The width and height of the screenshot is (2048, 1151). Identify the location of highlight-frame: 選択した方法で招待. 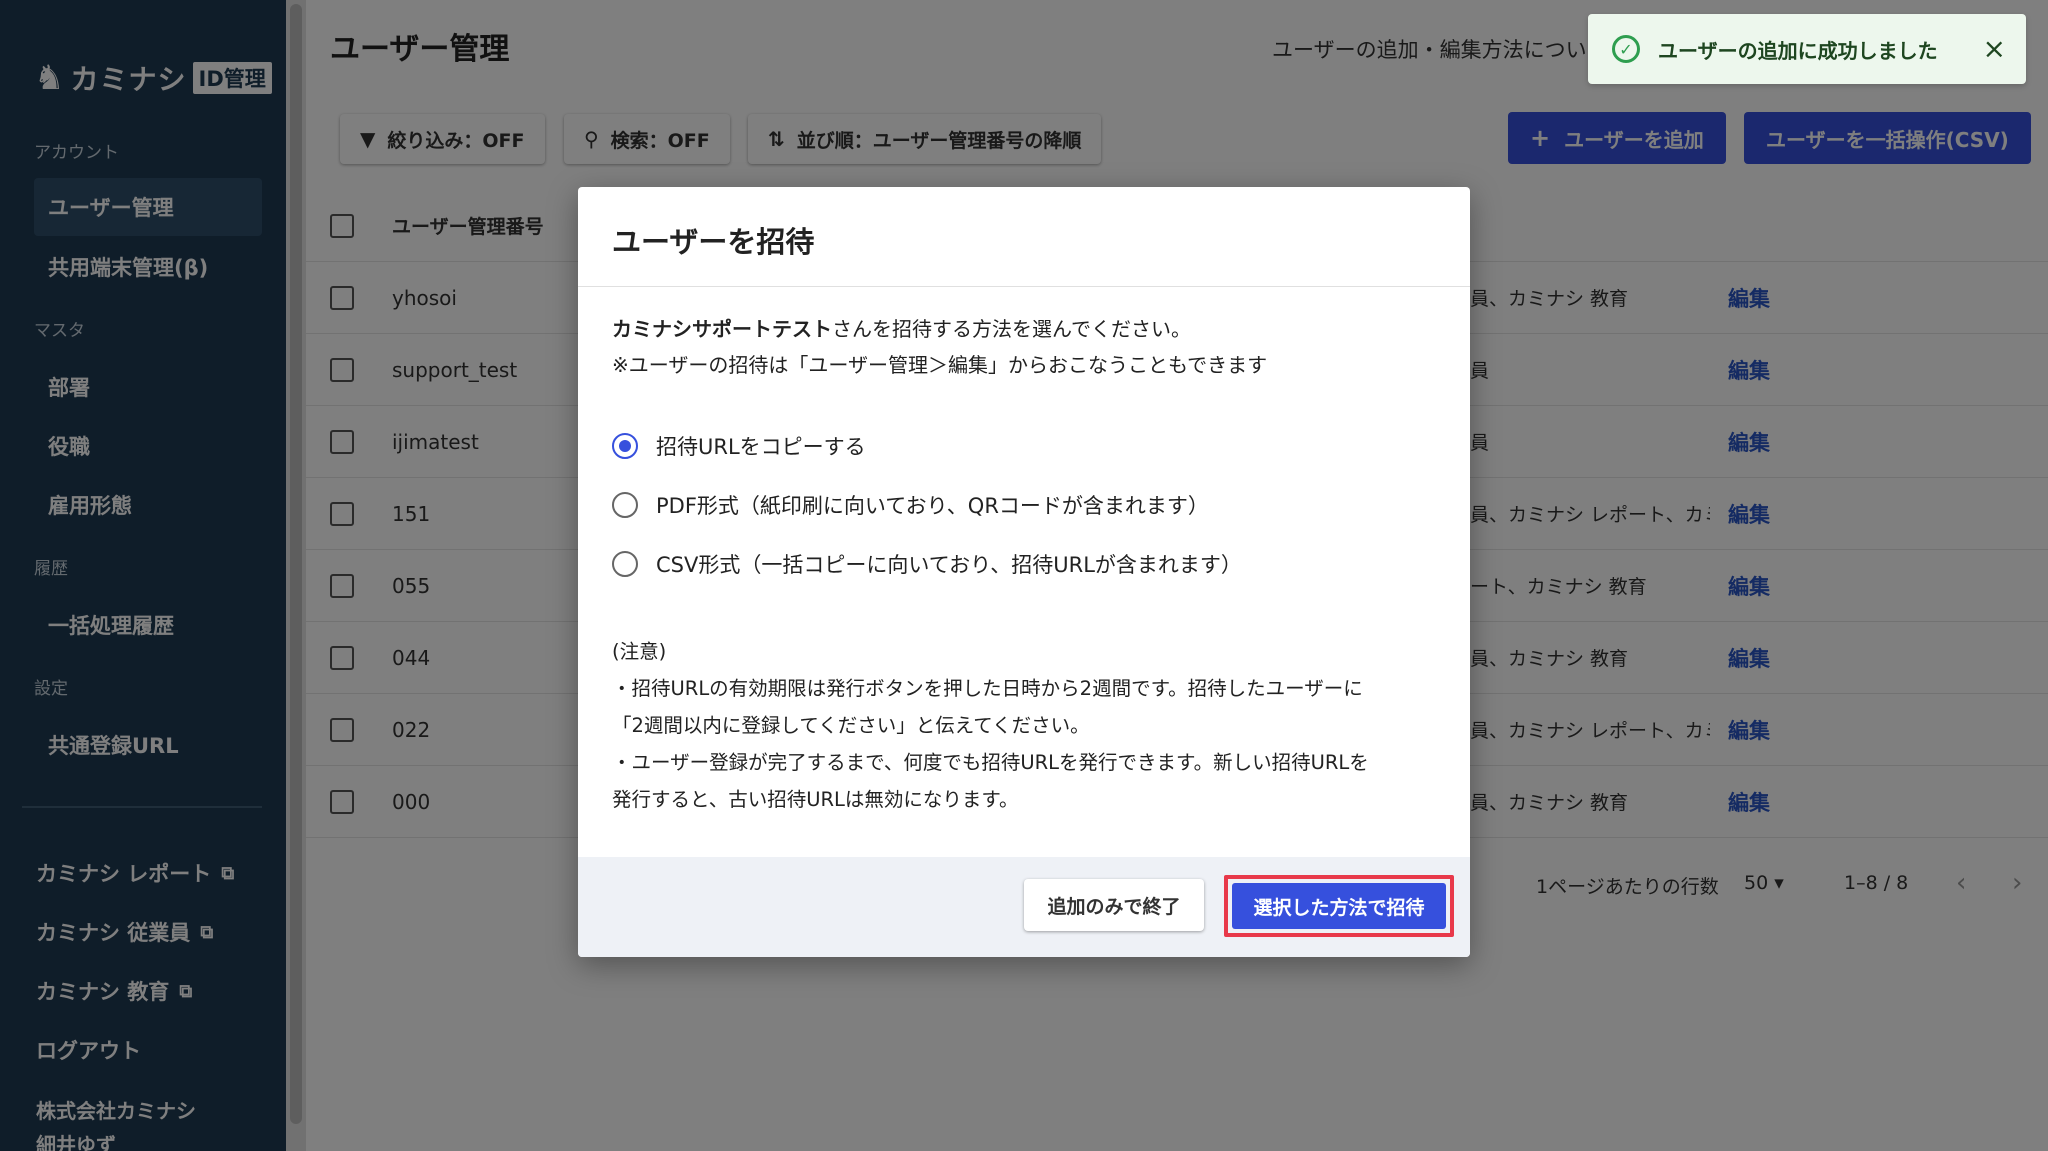
(1339, 906).